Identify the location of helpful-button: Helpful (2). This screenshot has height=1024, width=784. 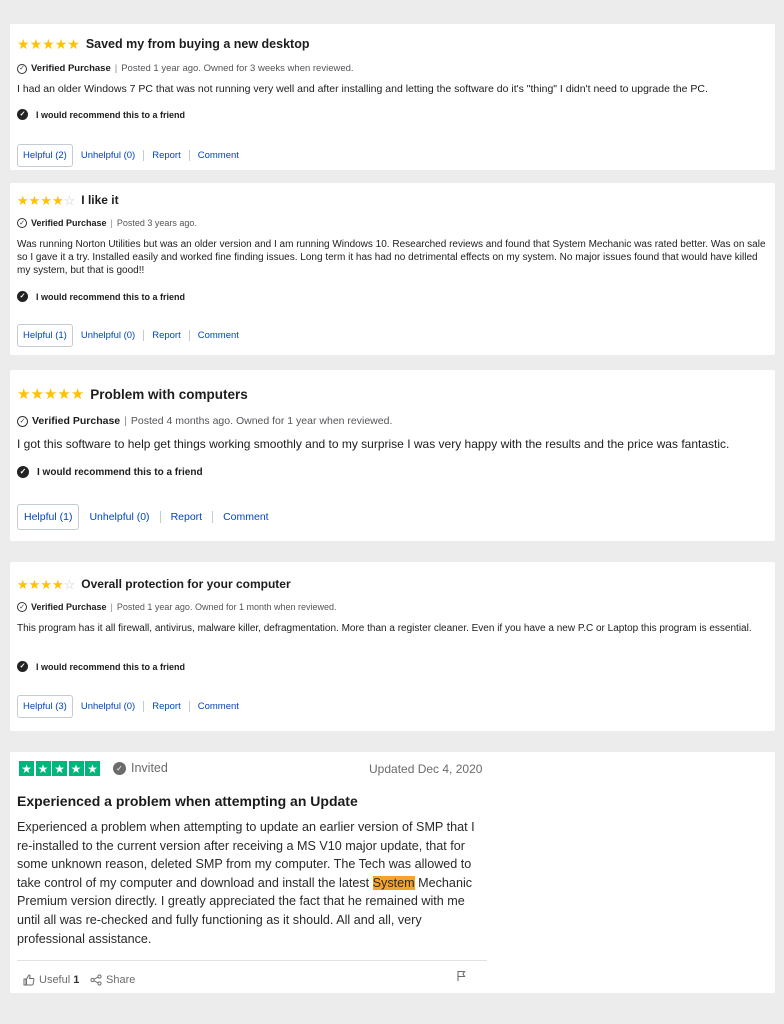
(45, 155).